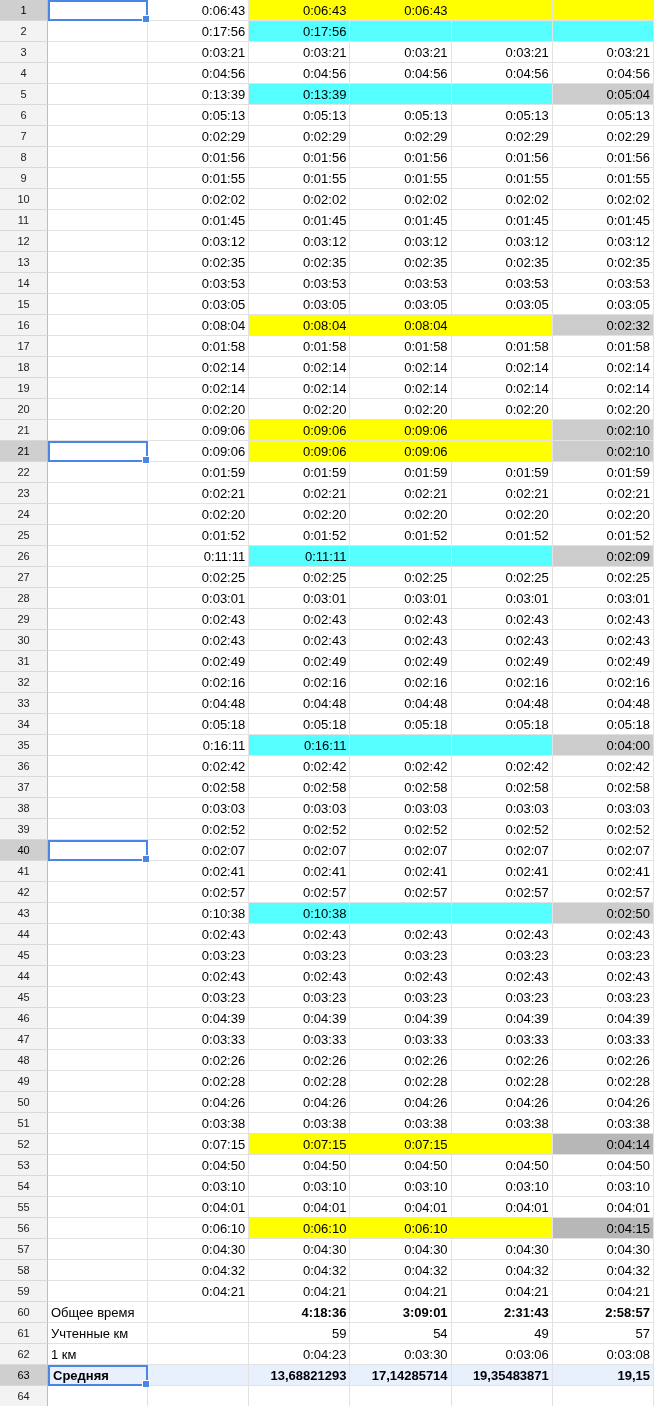  I want to click on table-cell: 0:02:57, so click(199, 892).